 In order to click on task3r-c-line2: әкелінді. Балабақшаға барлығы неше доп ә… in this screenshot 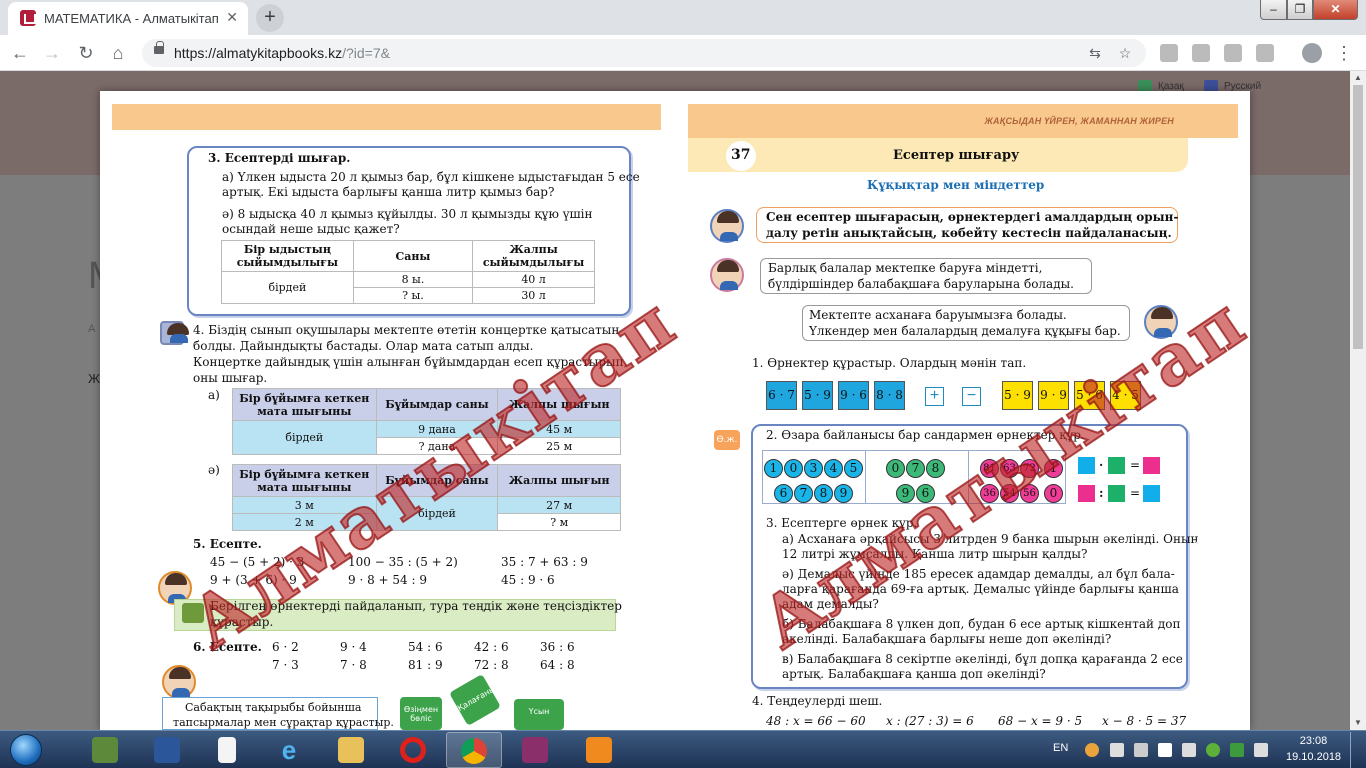, I will do `click(947, 639)`.